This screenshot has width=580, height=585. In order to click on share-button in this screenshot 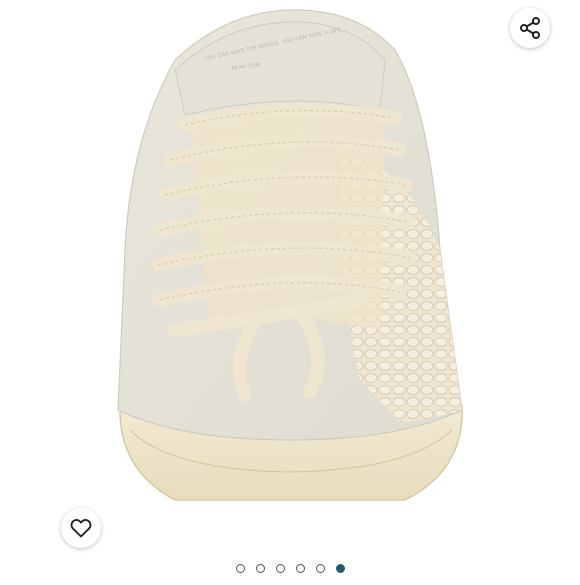, I will do `click(530, 28)`.